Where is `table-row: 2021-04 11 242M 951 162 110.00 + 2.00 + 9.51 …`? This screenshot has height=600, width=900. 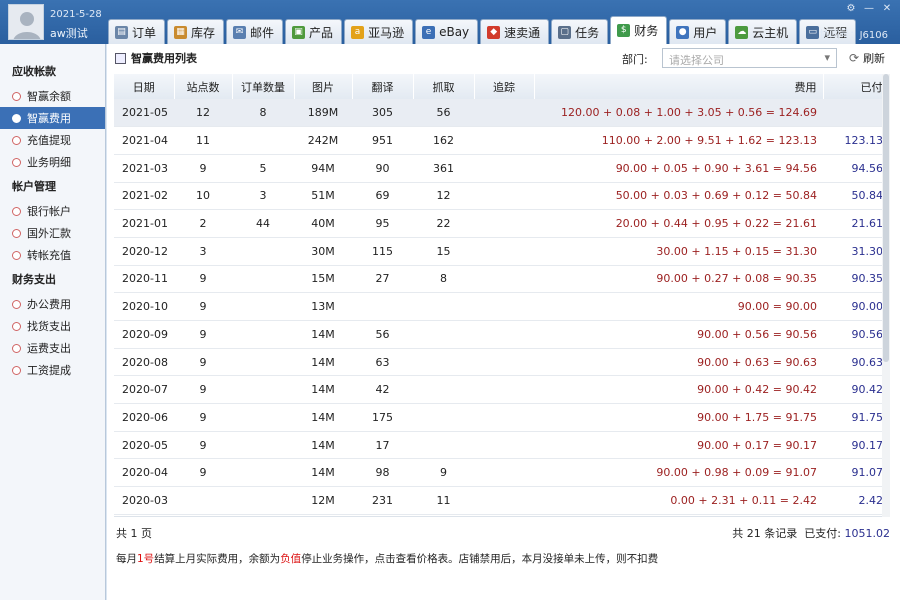
table-row: 2021-04 11 242M 951 162 110.00 + 2.00 + 9.51 … is located at coordinates (501, 140).